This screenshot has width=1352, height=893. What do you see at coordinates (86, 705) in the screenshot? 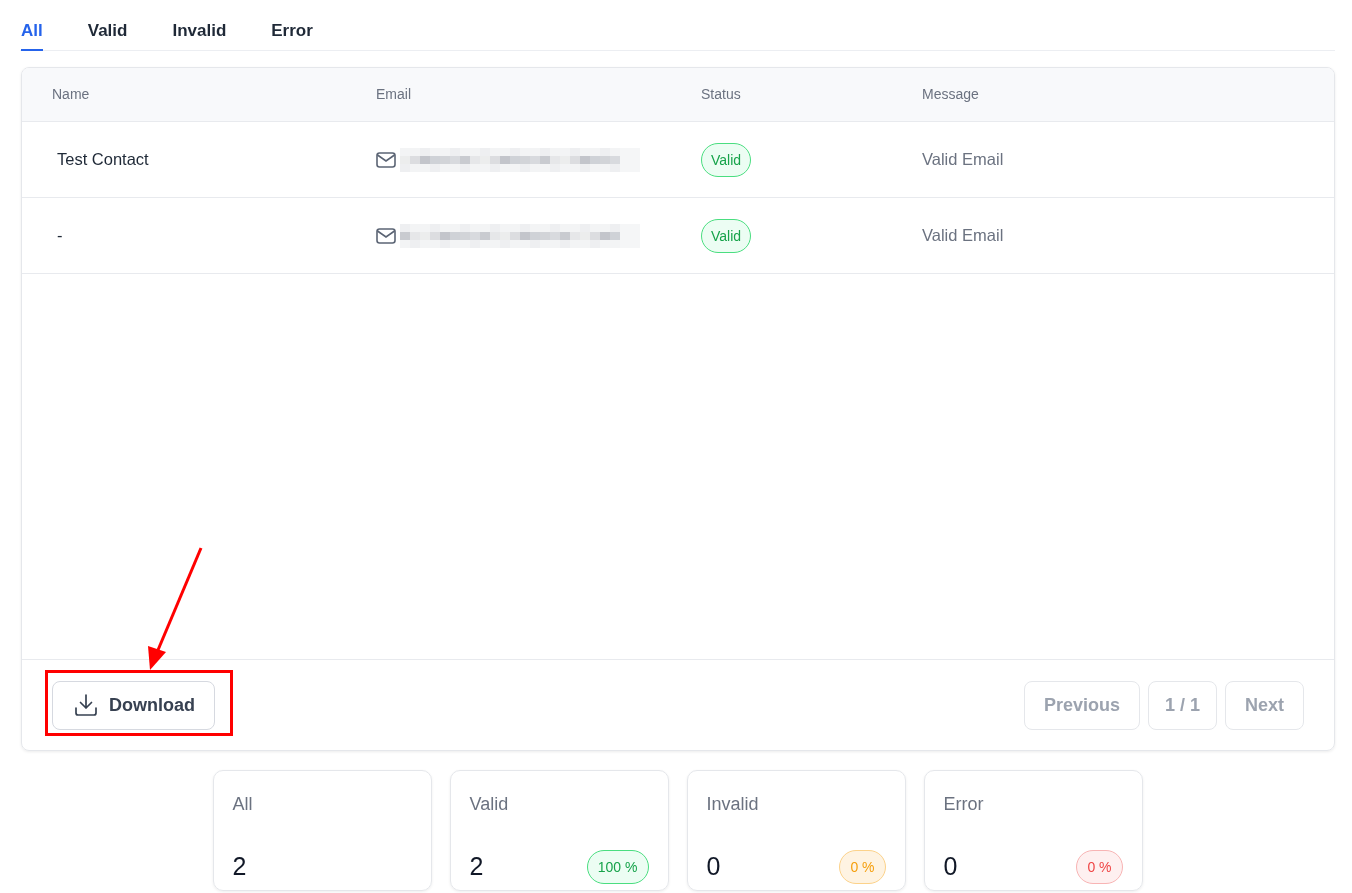
I see `download-icon` at bounding box center [86, 705].